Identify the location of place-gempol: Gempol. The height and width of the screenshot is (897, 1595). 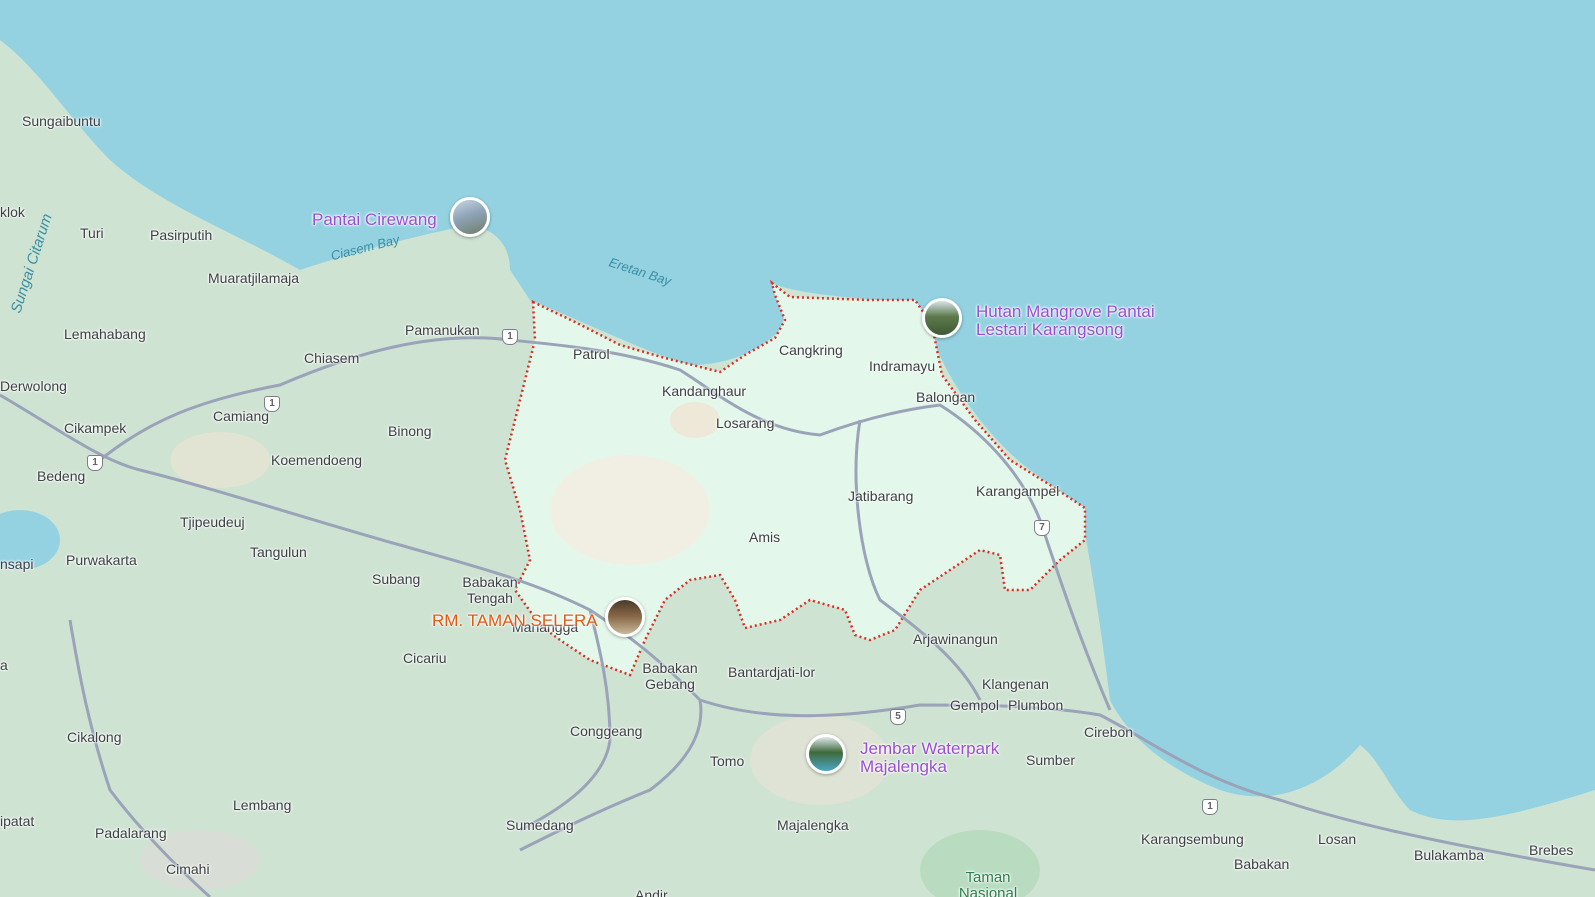
(974, 705).